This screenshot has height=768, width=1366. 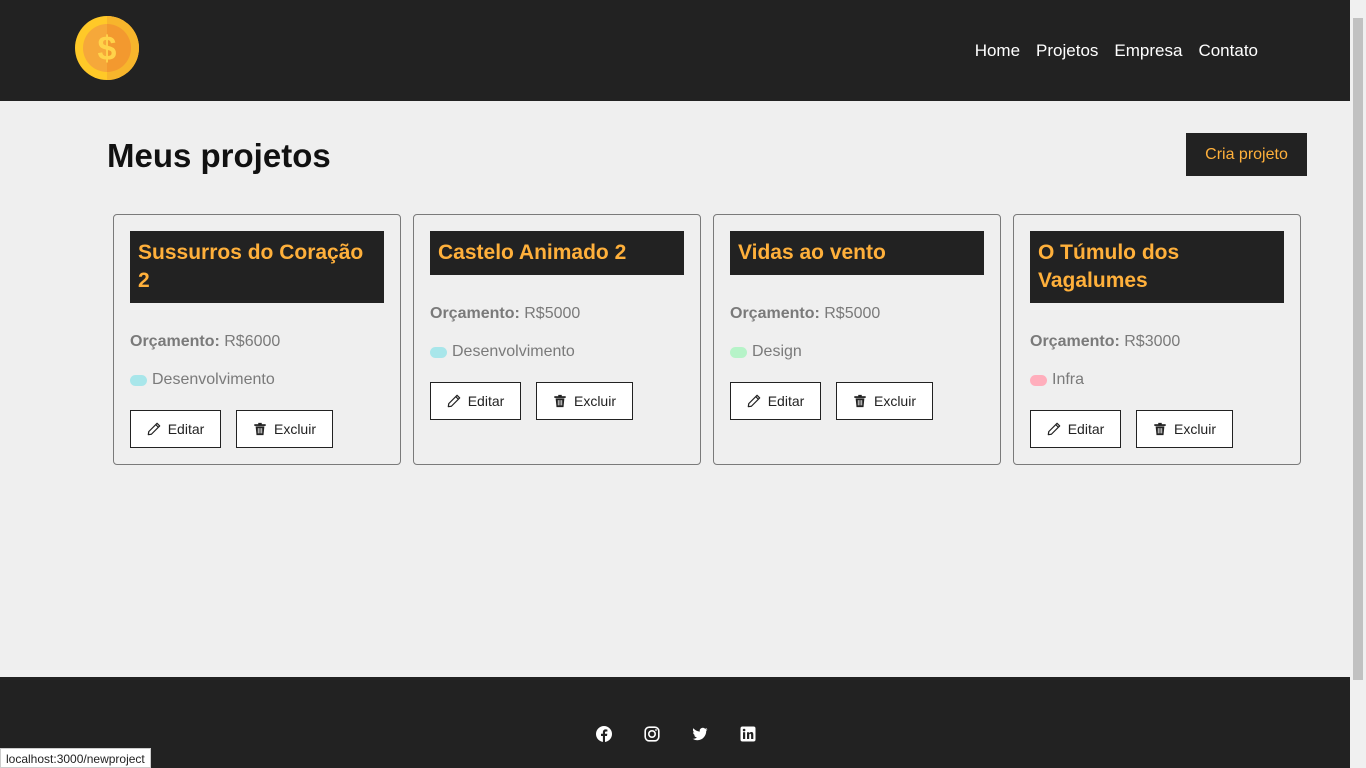 What do you see at coordinates (1157, 267) in the screenshot?
I see `project-title: O Túmulo dos Vagalumes` at bounding box center [1157, 267].